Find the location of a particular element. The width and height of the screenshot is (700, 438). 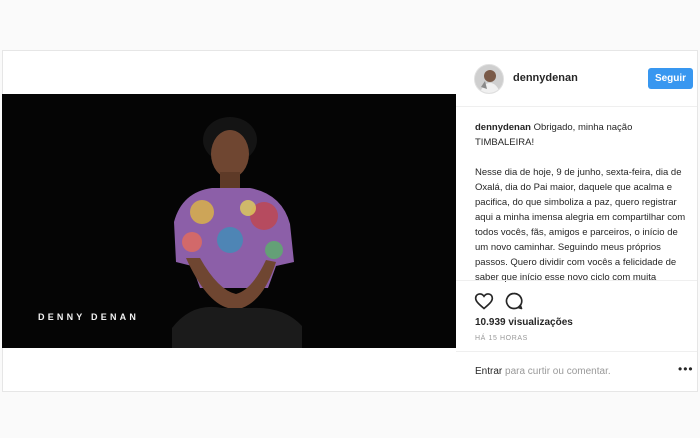

avatar-image is located at coordinates (489, 79).